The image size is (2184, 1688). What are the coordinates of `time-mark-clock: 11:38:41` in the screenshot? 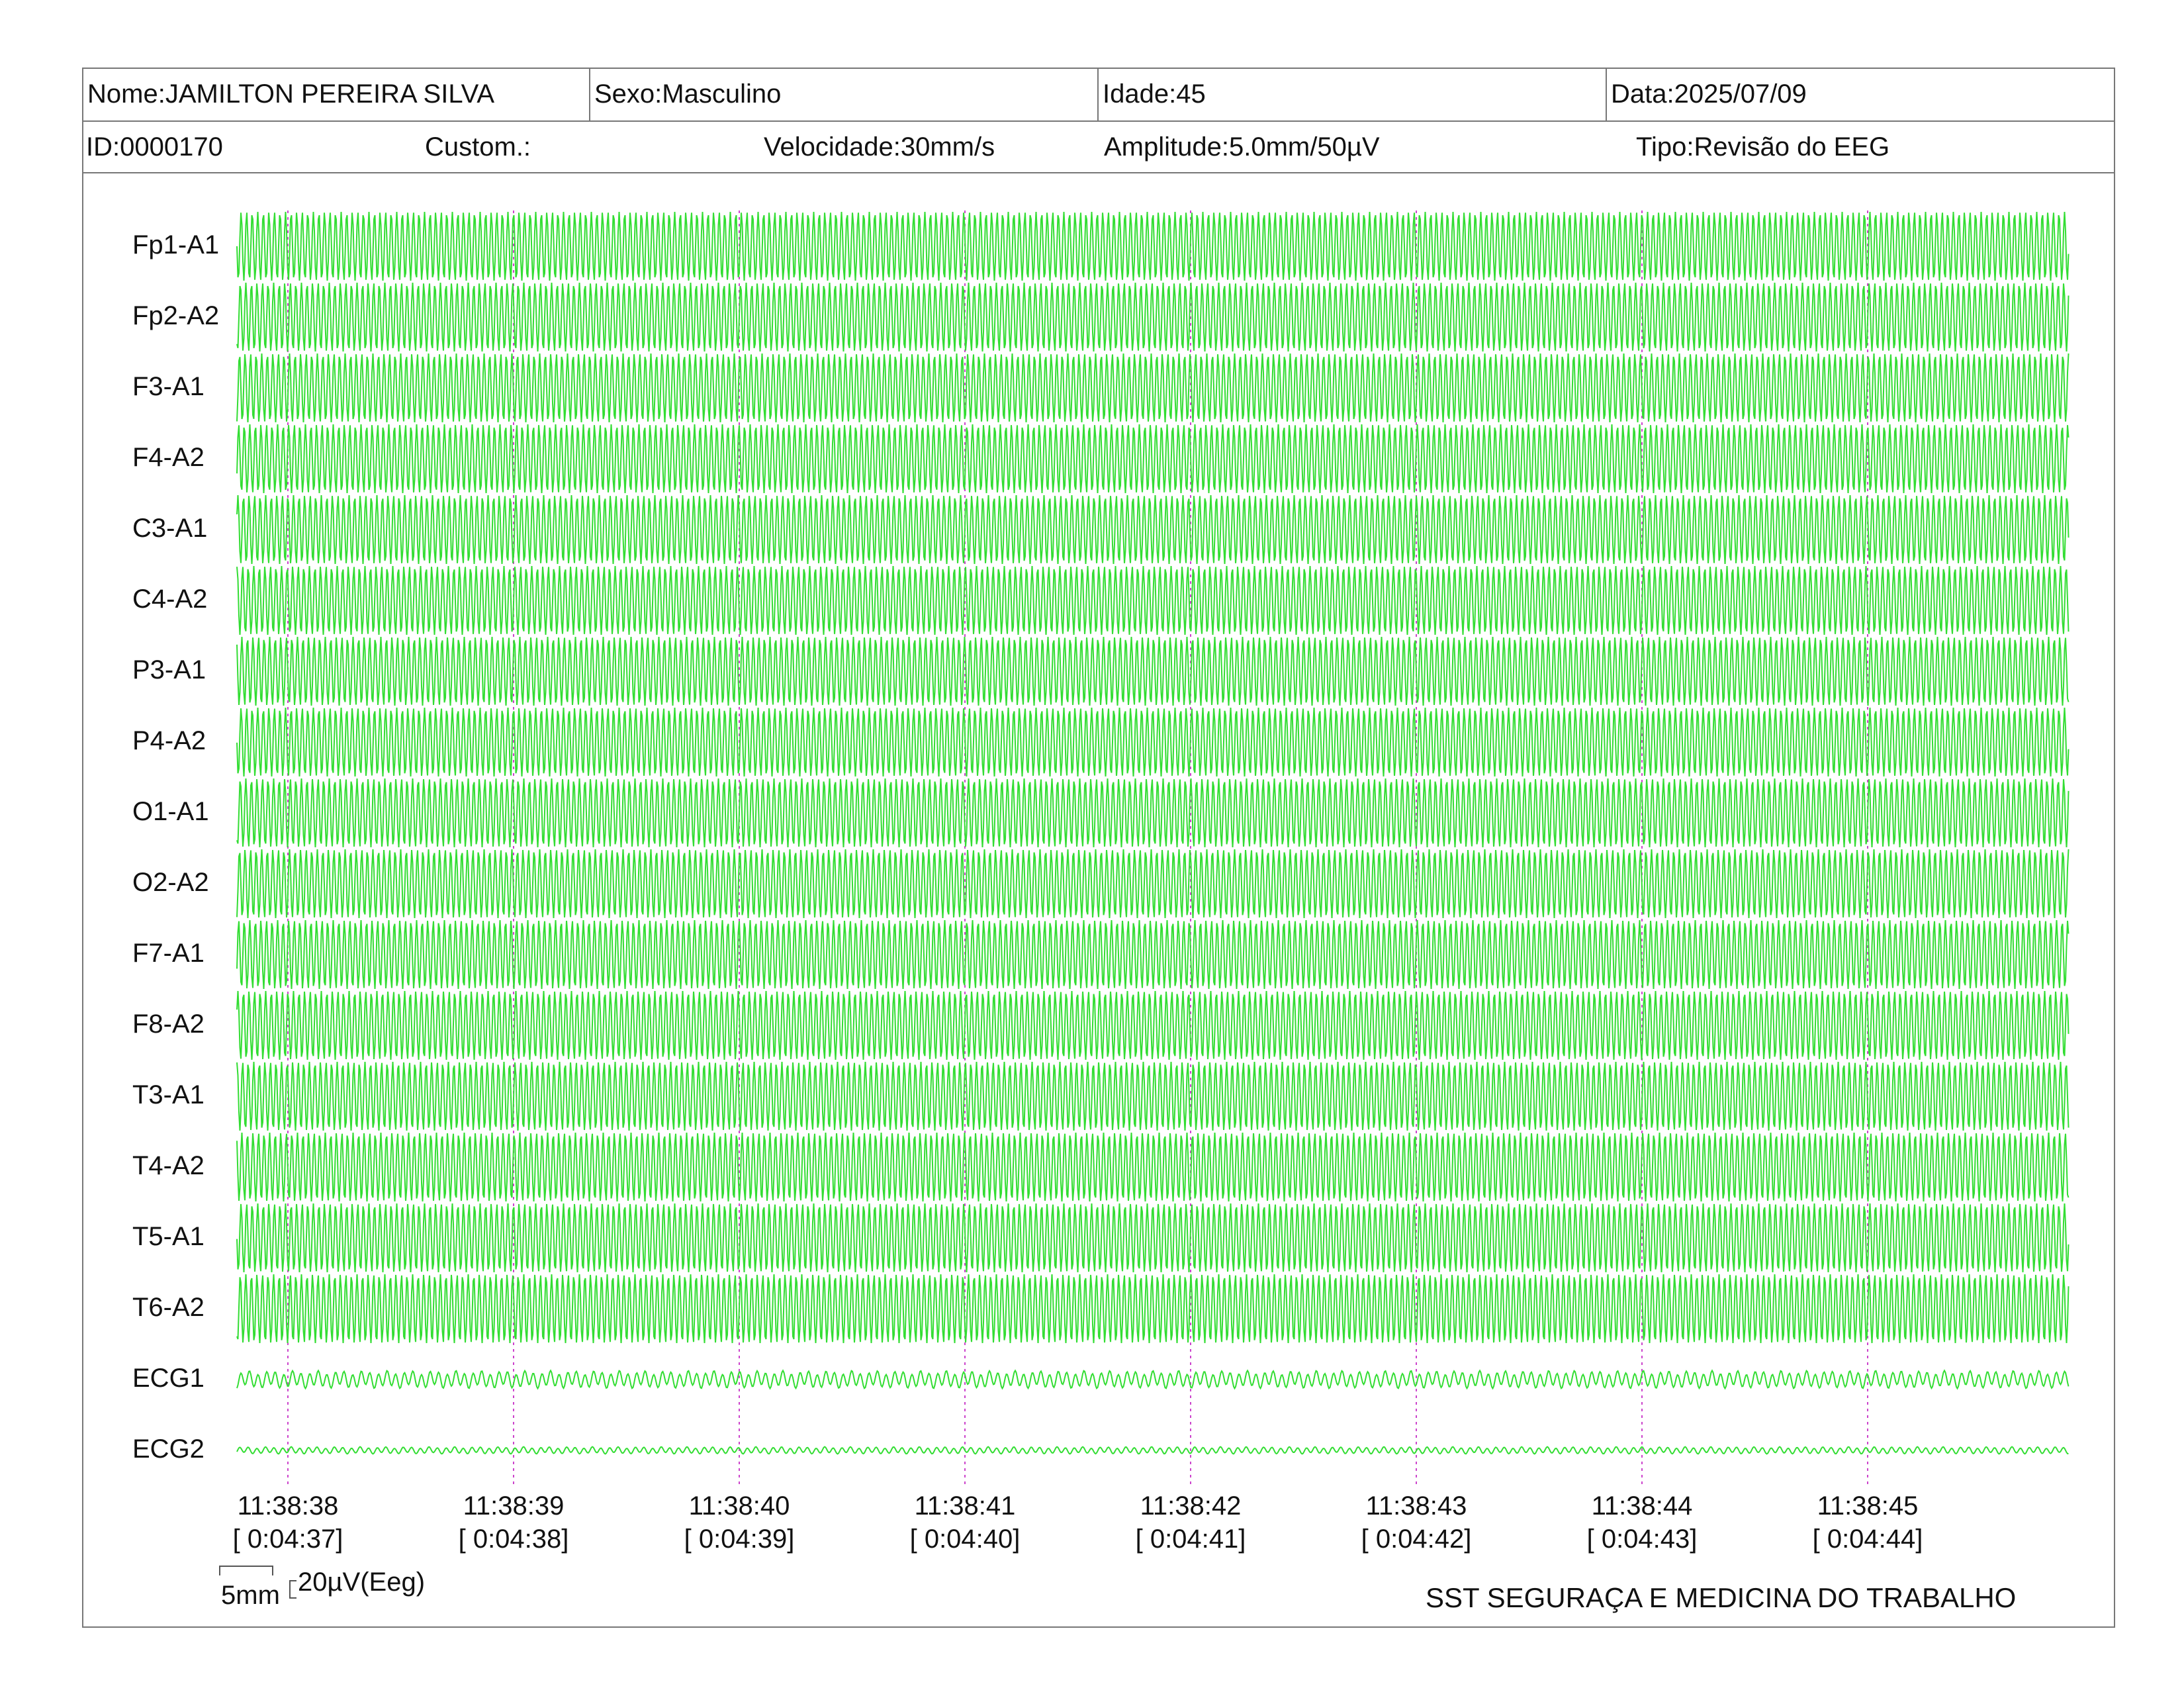 It's located at (965, 1506).